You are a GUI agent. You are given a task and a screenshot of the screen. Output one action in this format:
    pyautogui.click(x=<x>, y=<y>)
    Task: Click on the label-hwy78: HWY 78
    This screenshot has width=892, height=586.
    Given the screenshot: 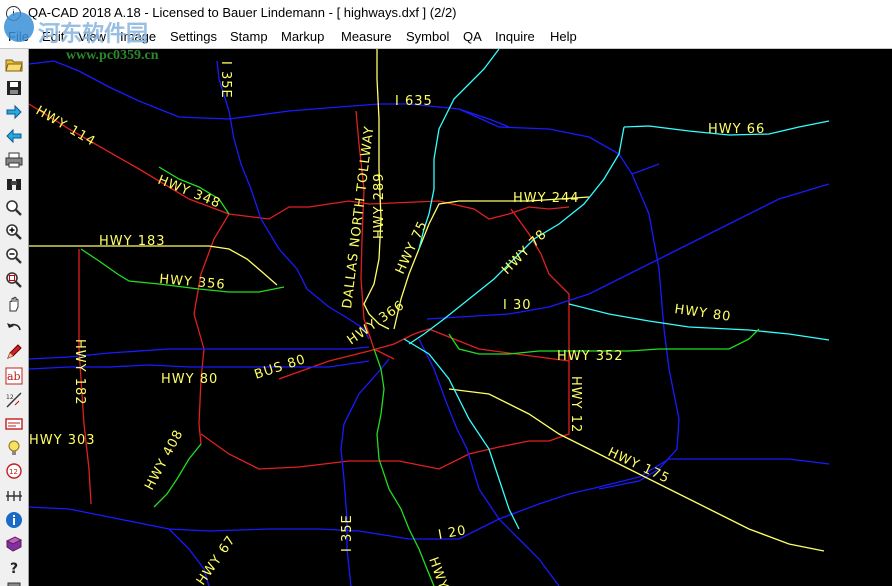 What is the action you would take?
    pyautogui.click(x=524, y=252)
    